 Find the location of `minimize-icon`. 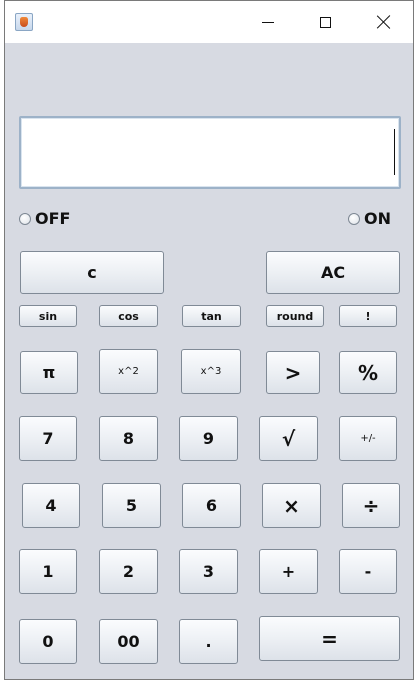

minimize-icon is located at coordinates (268, 22).